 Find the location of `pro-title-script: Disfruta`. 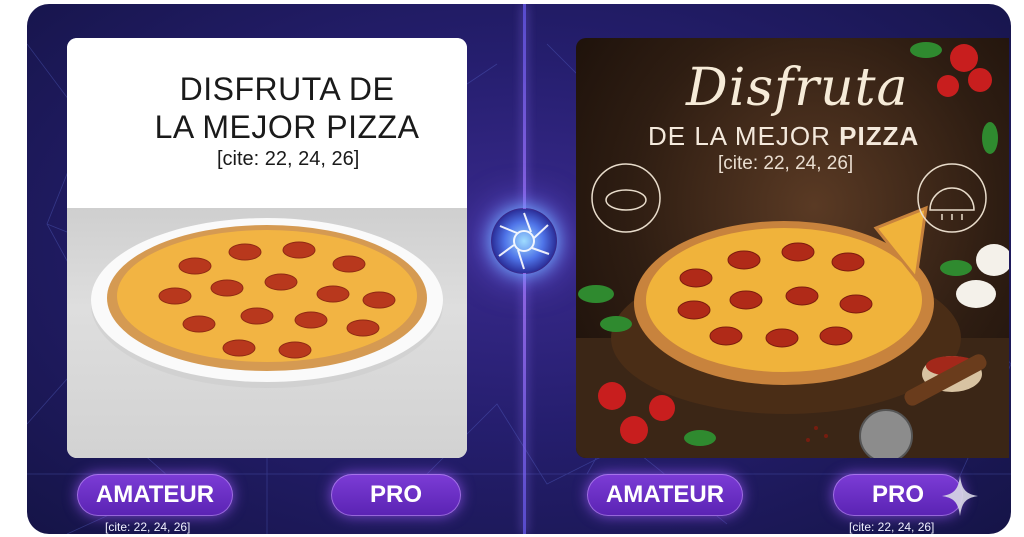

pro-title-script: Disfruta is located at coordinates (797, 88).